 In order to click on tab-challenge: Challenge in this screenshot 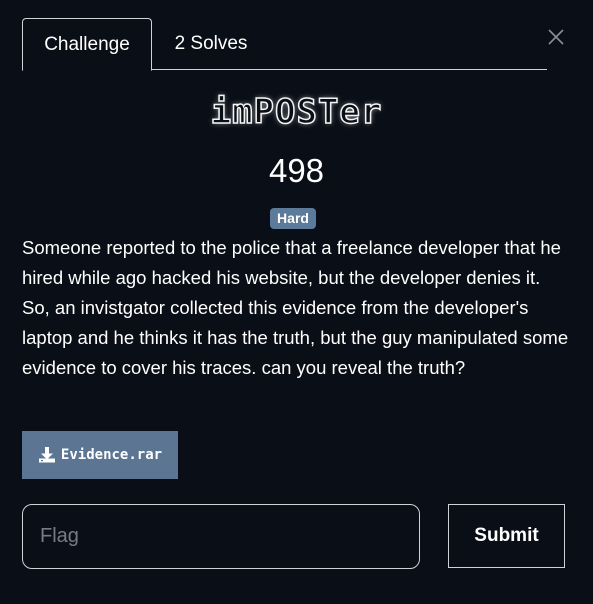, I will do `click(87, 44)`.